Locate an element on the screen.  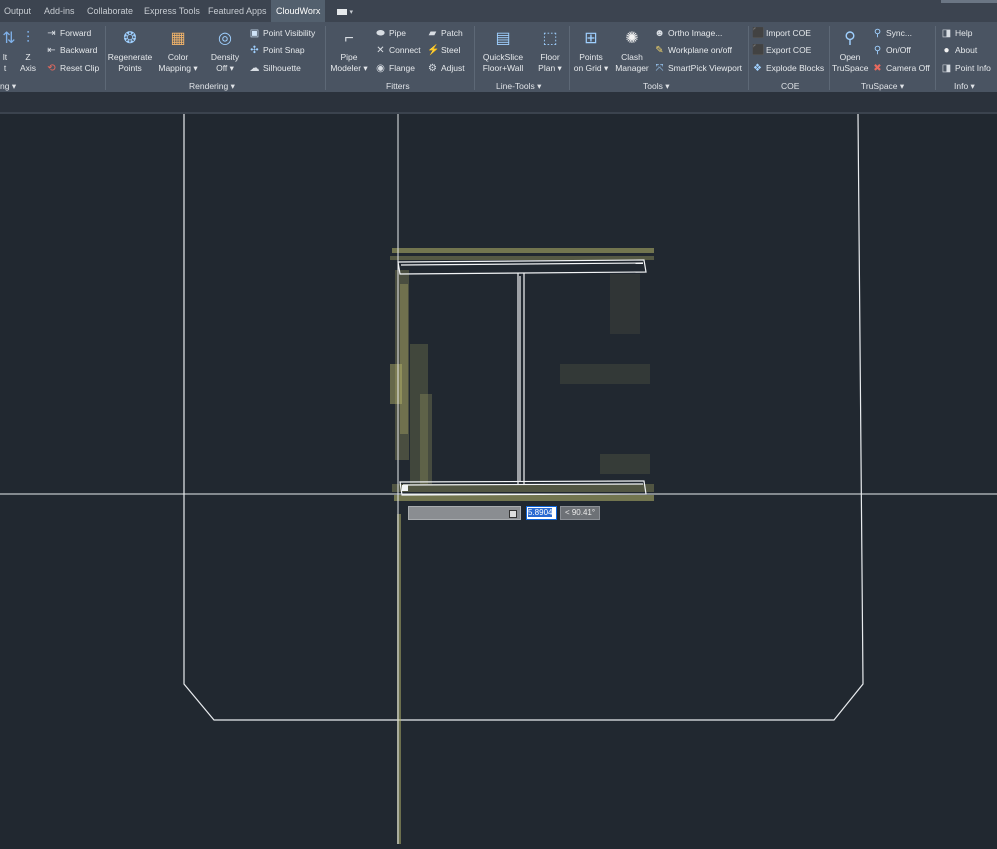
silhouette-button: ☁ Silhouette is located at coordinates (275, 68).